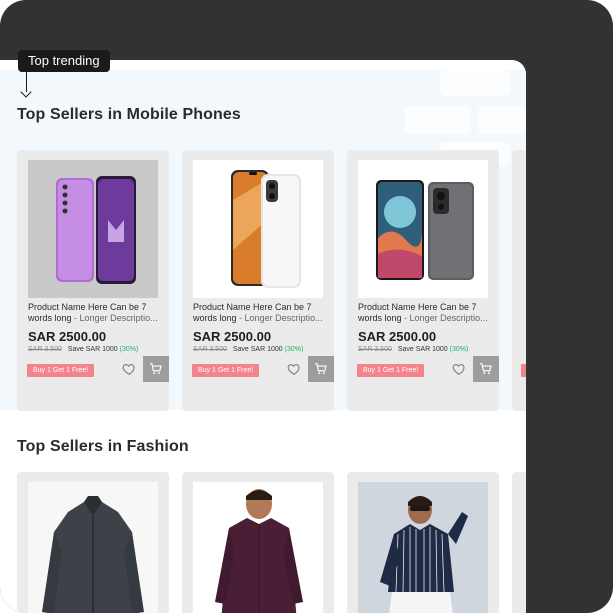 Image resolution: width=613 pixels, height=613 pixels. What do you see at coordinates (64, 61) in the screenshot?
I see `top-trending-tag: Top trending` at bounding box center [64, 61].